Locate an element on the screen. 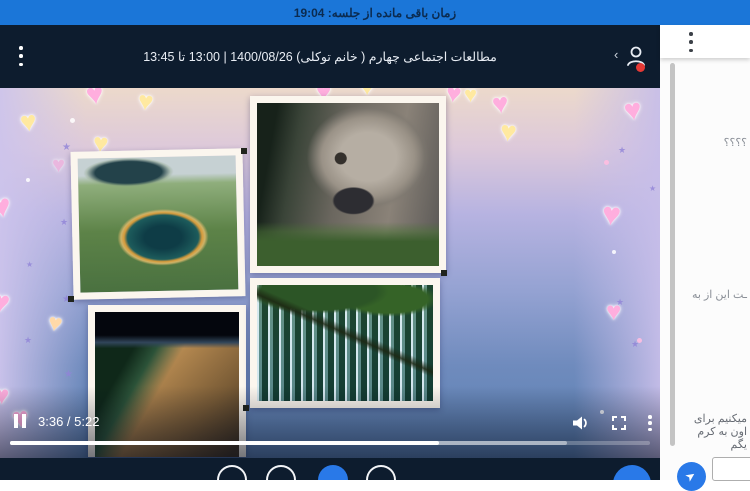  chevron-left-icon: ‹ is located at coordinates (616, 54).